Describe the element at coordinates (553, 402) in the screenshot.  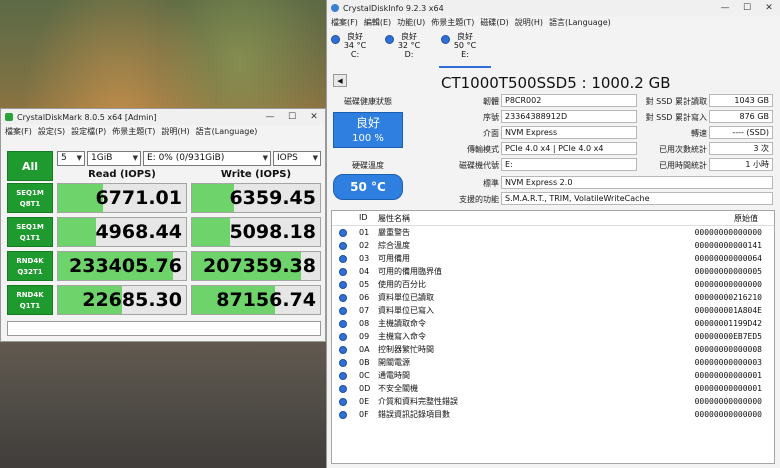
I see `table-row: 0E 介質和資料完整性錯誤 00000000000000` at that location.